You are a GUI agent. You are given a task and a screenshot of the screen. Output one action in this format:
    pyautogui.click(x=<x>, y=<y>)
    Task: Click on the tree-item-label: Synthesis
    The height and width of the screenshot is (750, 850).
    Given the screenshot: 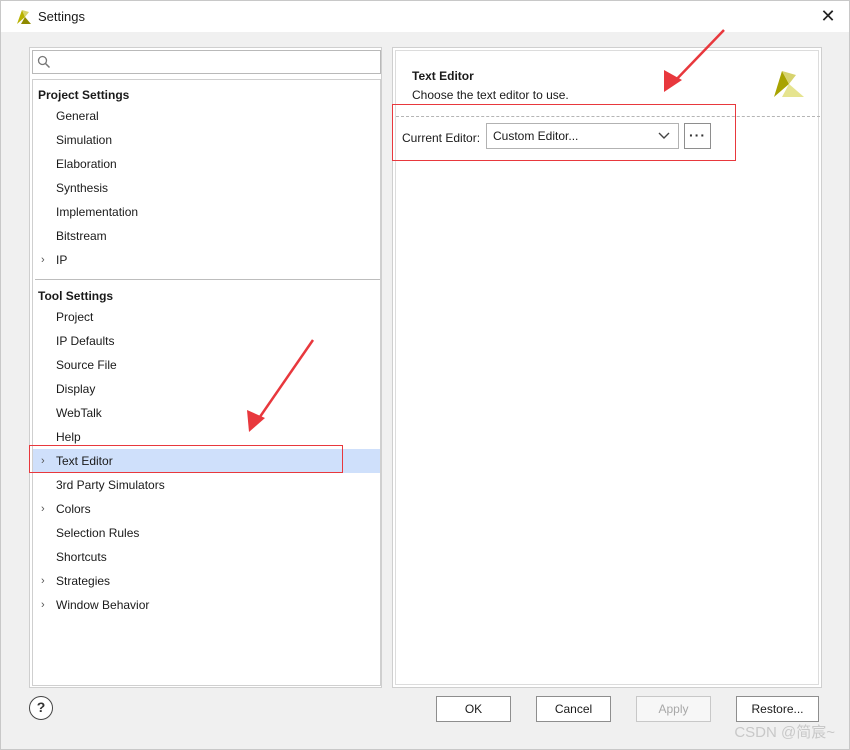 What is the action you would take?
    pyautogui.click(x=82, y=188)
    